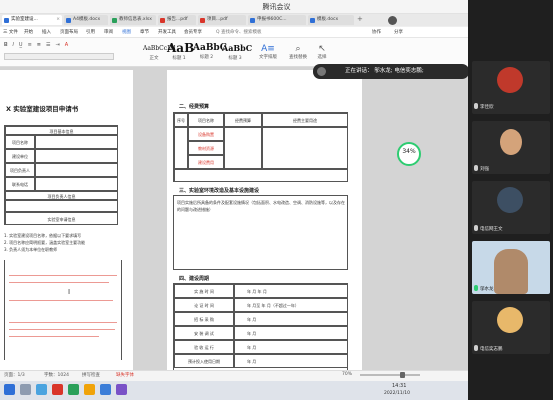 The height and width of the screenshot is (400, 553). What do you see at coordinates (9, 389) in the screenshot?
I see `start-icon` at bounding box center [9, 389].